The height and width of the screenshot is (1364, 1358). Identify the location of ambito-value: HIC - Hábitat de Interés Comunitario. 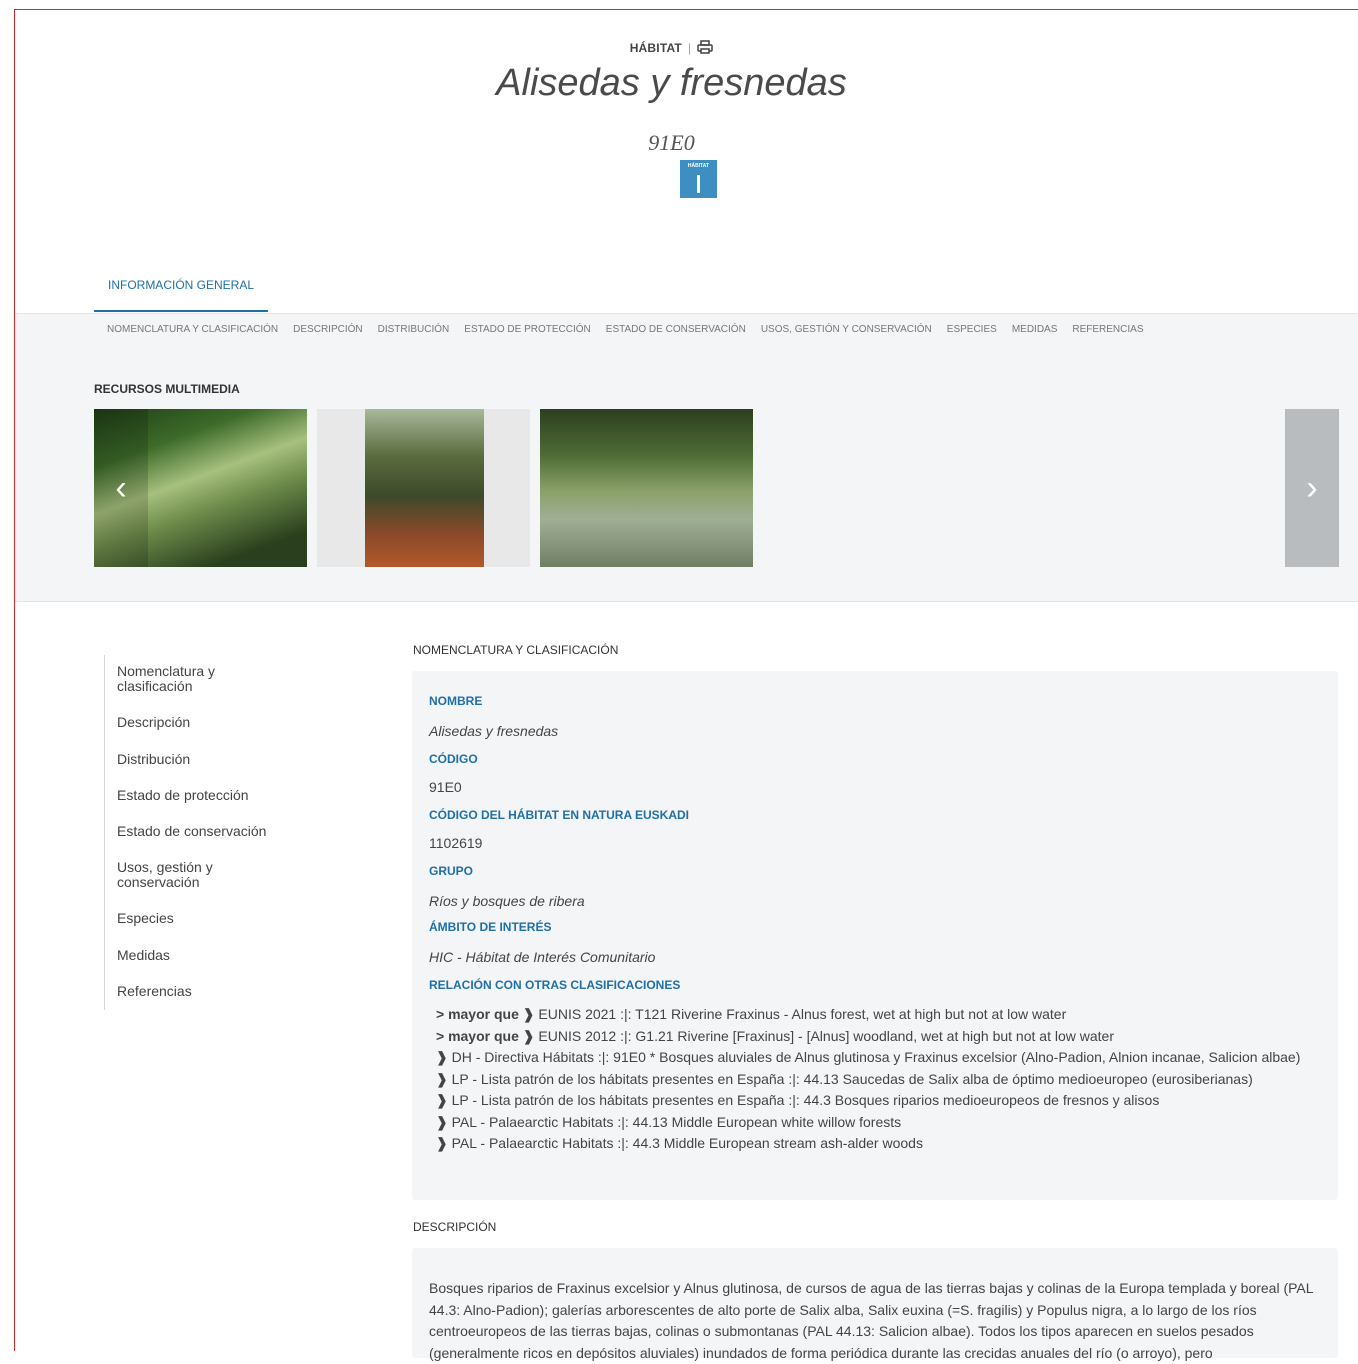
(542, 957).